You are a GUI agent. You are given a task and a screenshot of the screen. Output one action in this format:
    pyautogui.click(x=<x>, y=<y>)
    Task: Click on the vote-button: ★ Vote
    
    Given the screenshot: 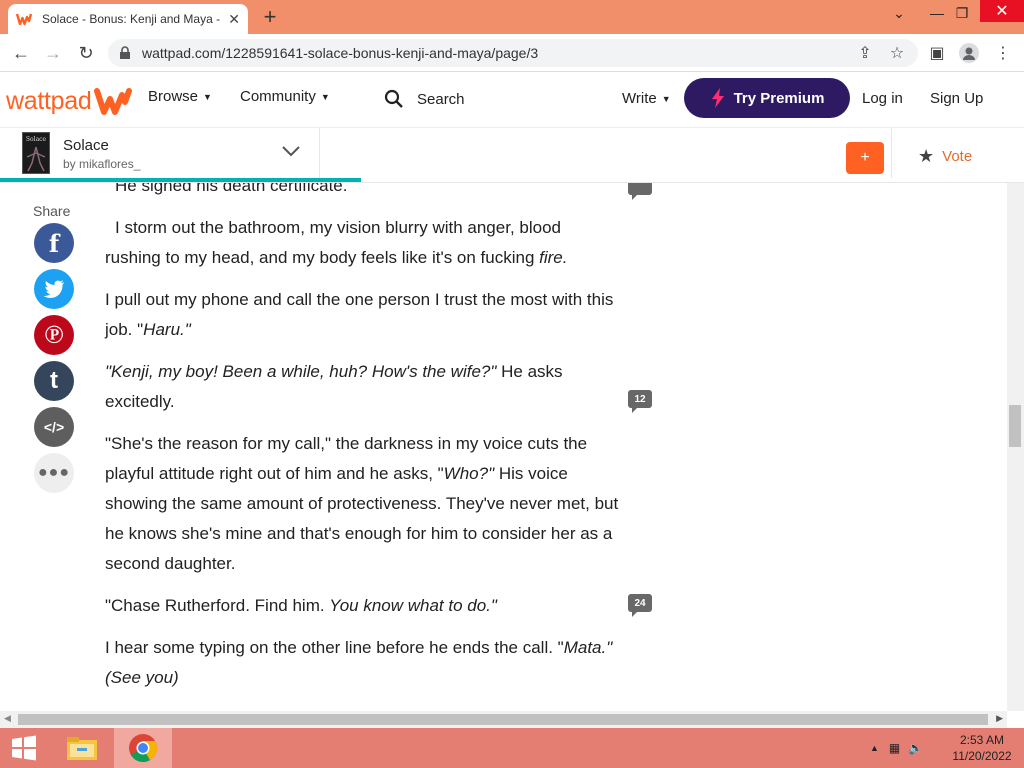 What is the action you would take?
    pyautogui.click(x=945, y=156)
    